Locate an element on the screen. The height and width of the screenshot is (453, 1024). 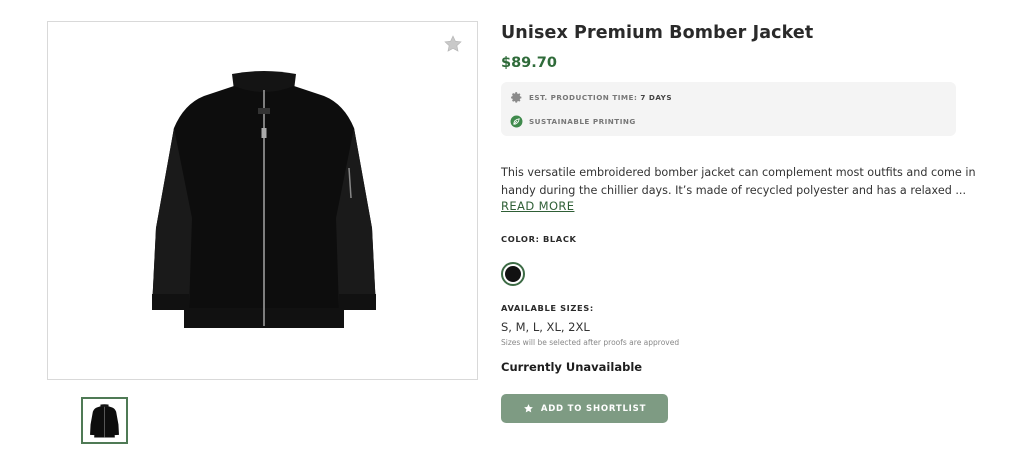
swatch-dot is located at coordinates (513, 274).